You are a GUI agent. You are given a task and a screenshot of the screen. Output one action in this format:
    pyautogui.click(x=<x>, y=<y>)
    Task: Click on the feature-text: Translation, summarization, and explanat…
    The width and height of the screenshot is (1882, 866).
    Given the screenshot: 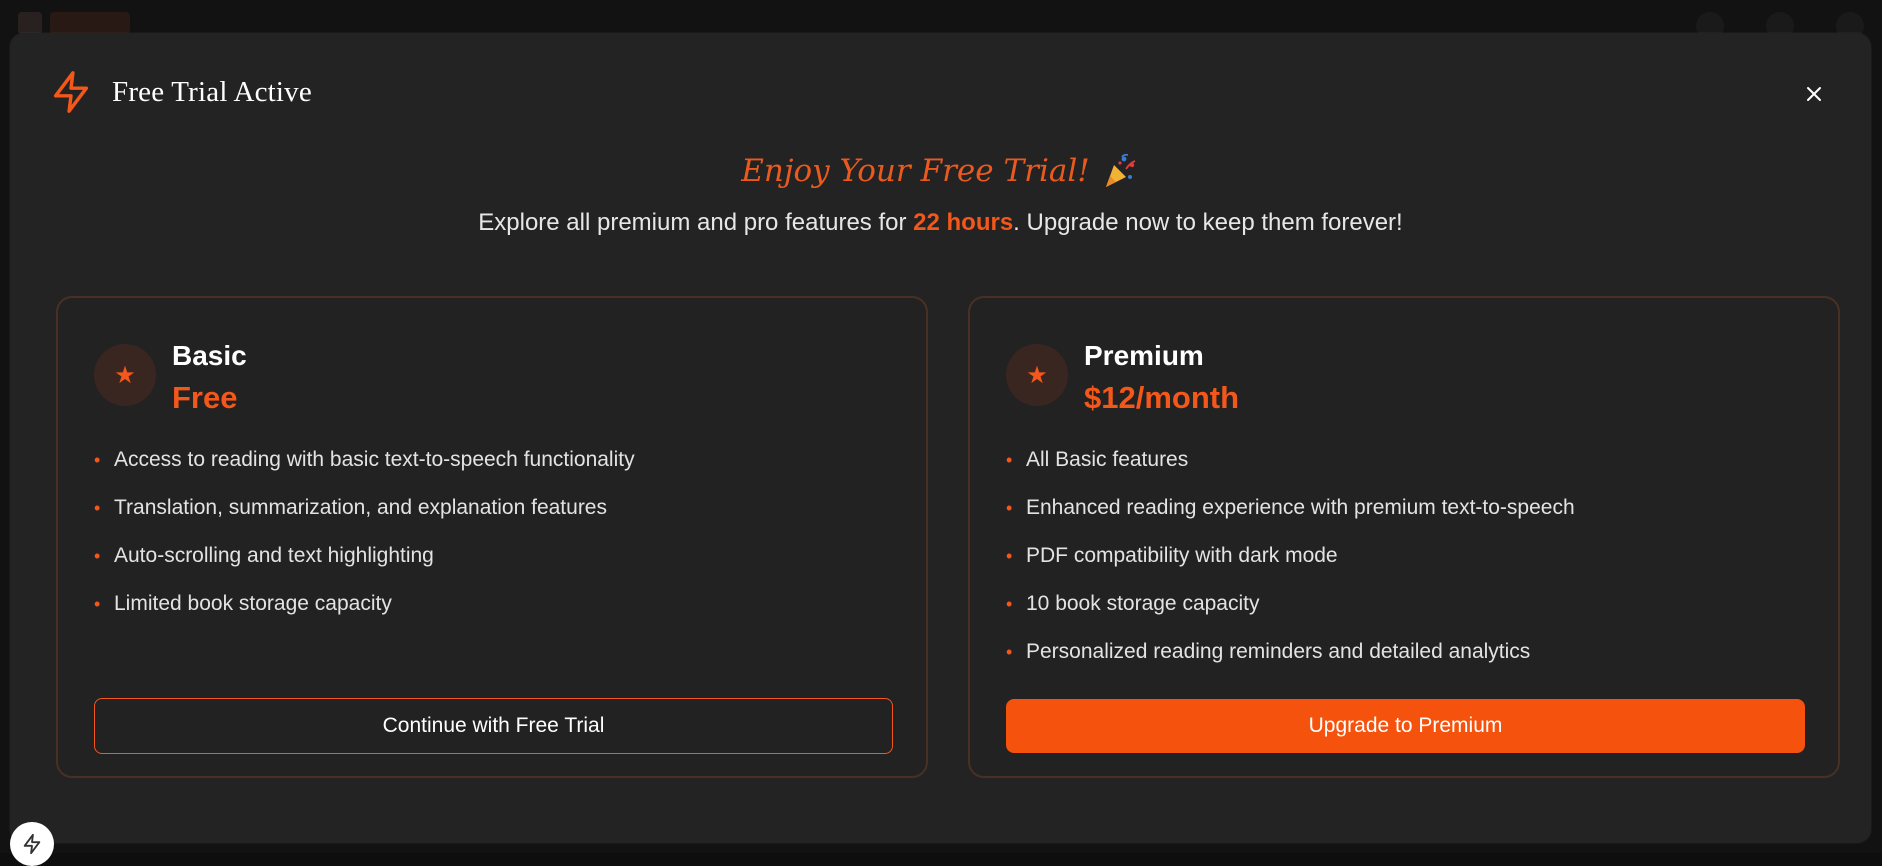 What is the action you would take?
    pyautogui.click(x=360, y=507)
    